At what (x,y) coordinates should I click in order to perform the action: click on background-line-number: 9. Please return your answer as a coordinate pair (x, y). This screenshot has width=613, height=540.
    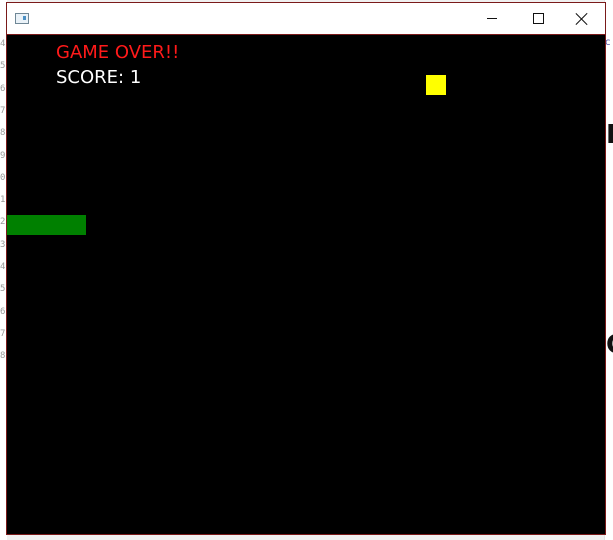
    Looking at the image, I should click on (3, 155).